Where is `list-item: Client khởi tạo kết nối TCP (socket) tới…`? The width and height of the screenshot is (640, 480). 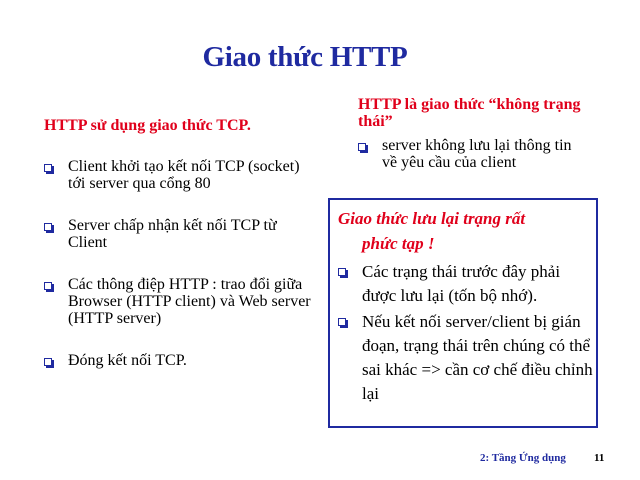 list-item: Client khởi tạo kết nối TCP (socket) tới… is located at coordinates (179, 175).